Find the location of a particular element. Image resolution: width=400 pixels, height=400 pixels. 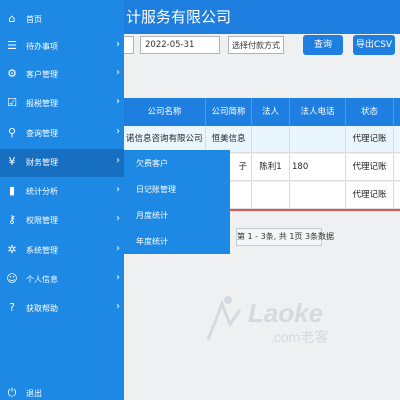

submenu-item-label: 日记账管理 is located at coordinates (156, 189).